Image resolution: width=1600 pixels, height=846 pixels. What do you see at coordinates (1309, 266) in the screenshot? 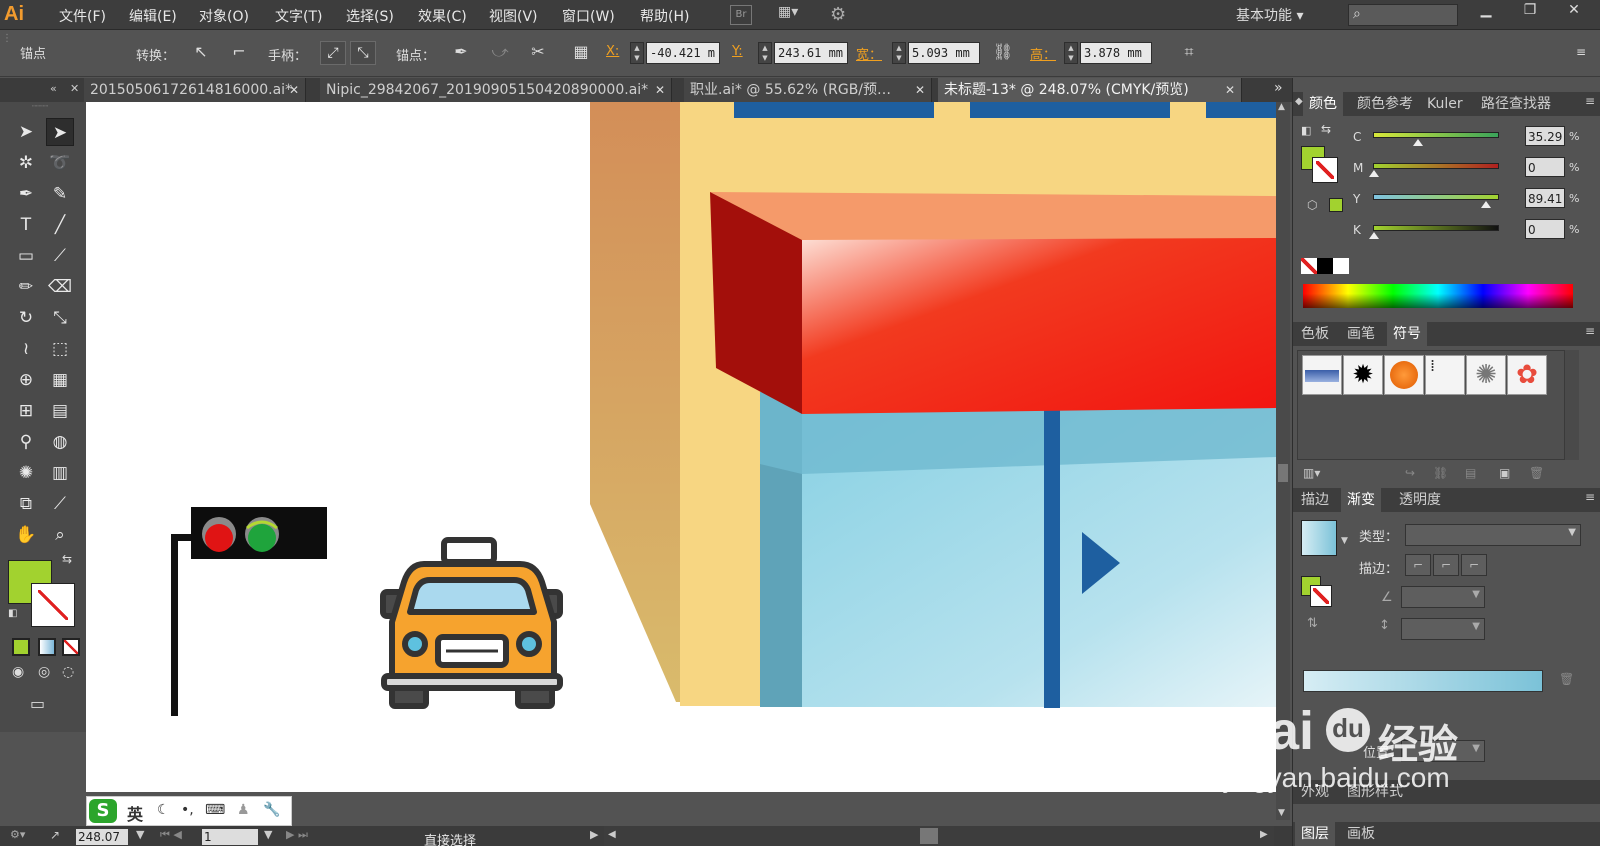
I see `none-swatch` at bounding box center [1309, 266].